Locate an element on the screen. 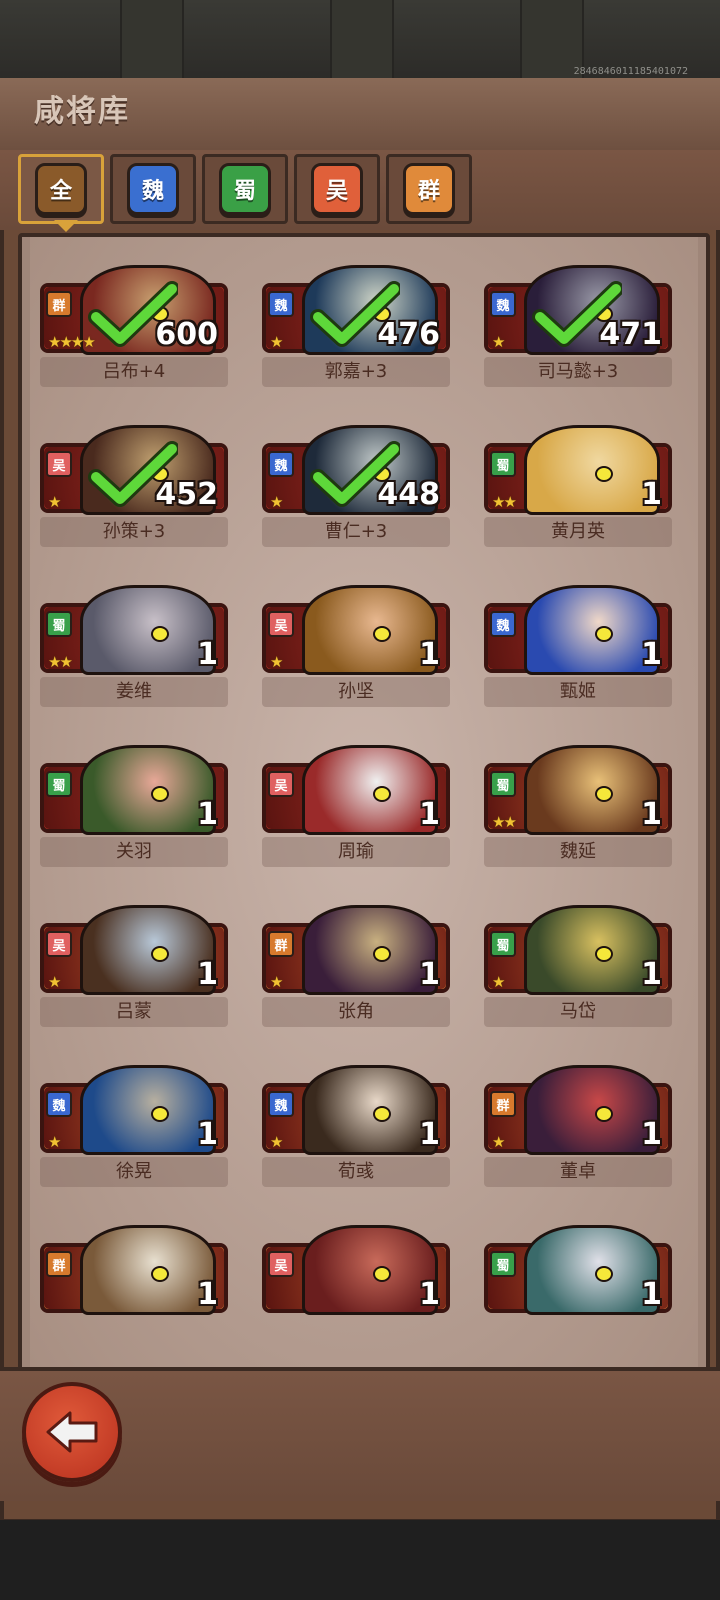  tab-faction-label: 蜀 is located at coordinates (245, 189).